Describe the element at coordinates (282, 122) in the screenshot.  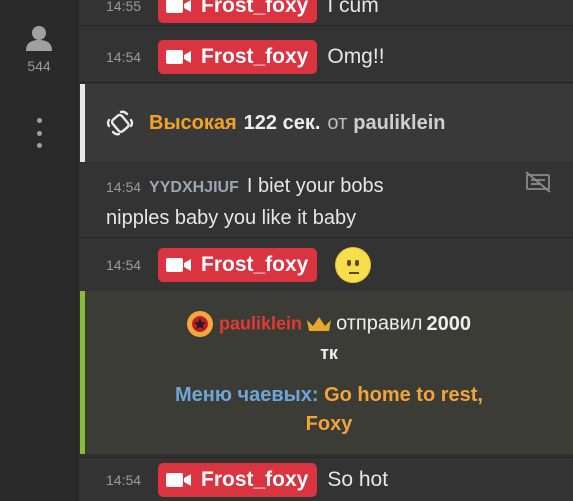
I see `vibration-duration: 122 сек.` at that location.